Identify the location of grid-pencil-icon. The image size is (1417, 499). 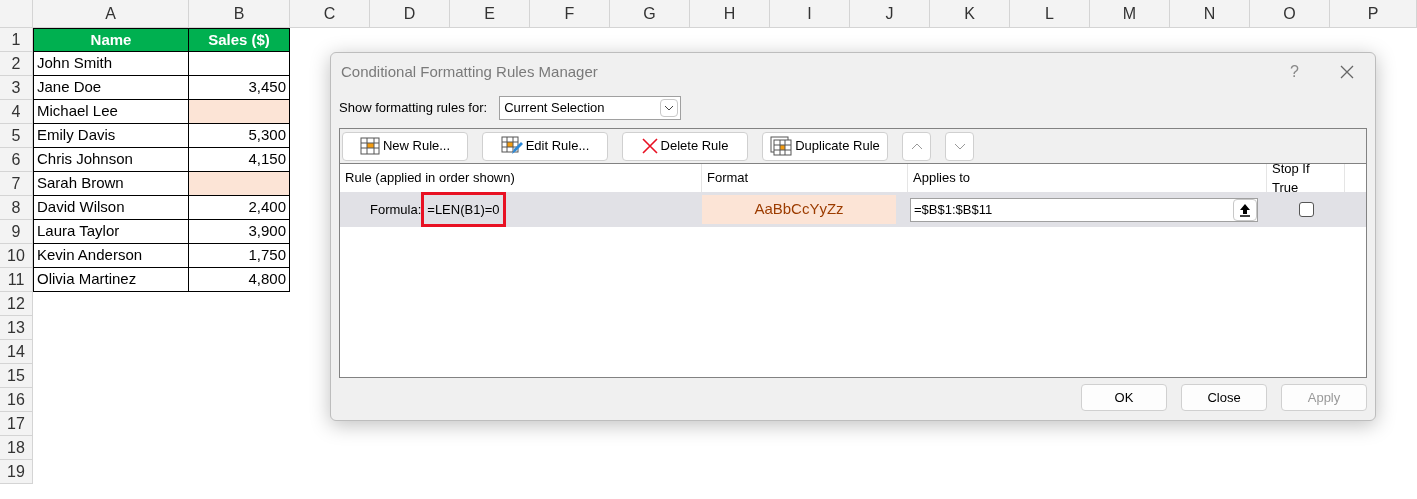
(511, 146).